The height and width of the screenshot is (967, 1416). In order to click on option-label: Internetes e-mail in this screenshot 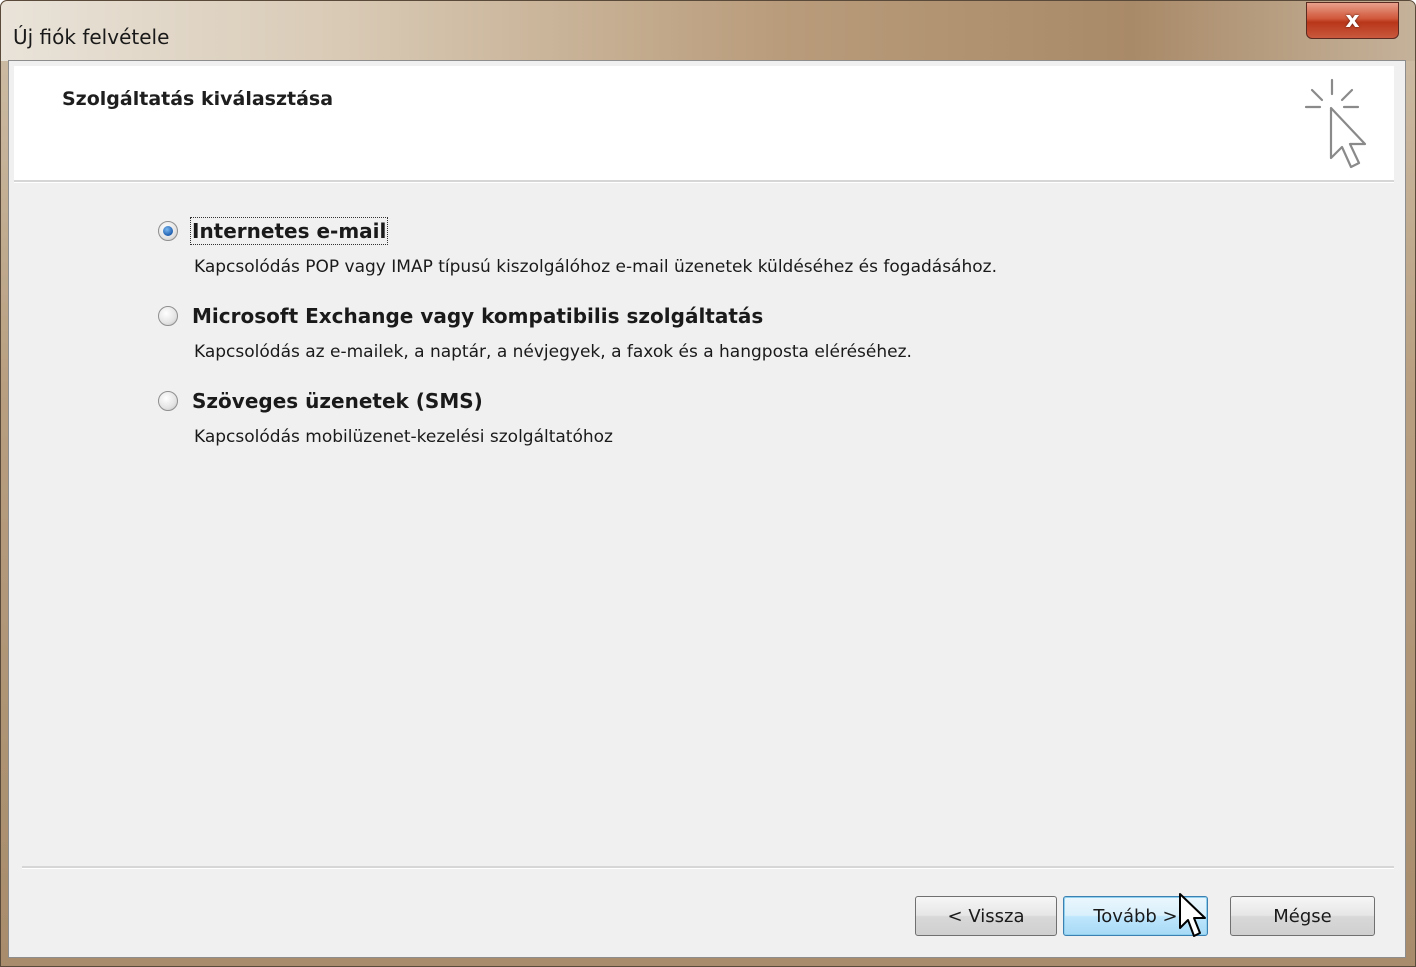, I will do `click(289, 231)`.